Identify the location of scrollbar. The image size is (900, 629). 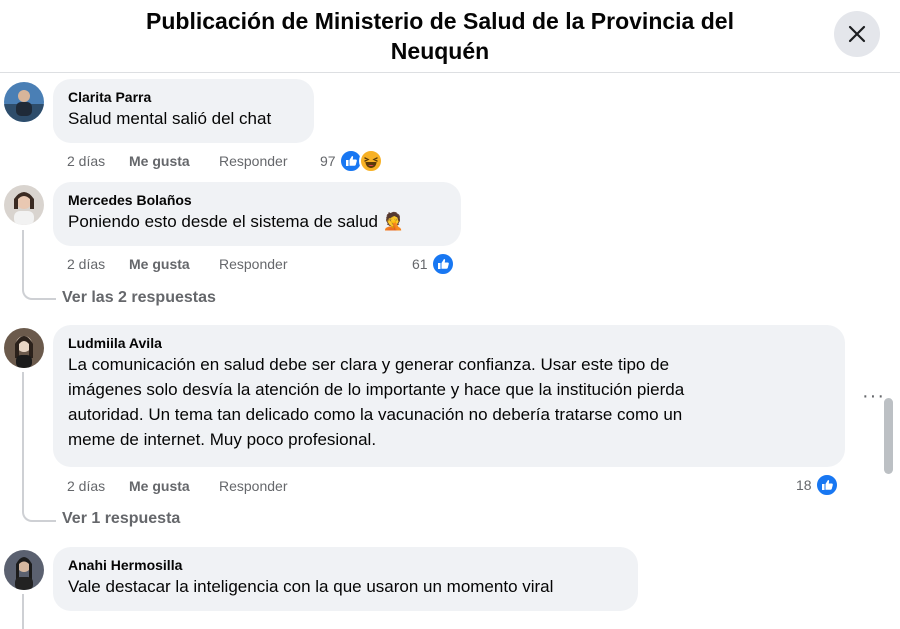
(888, 436).